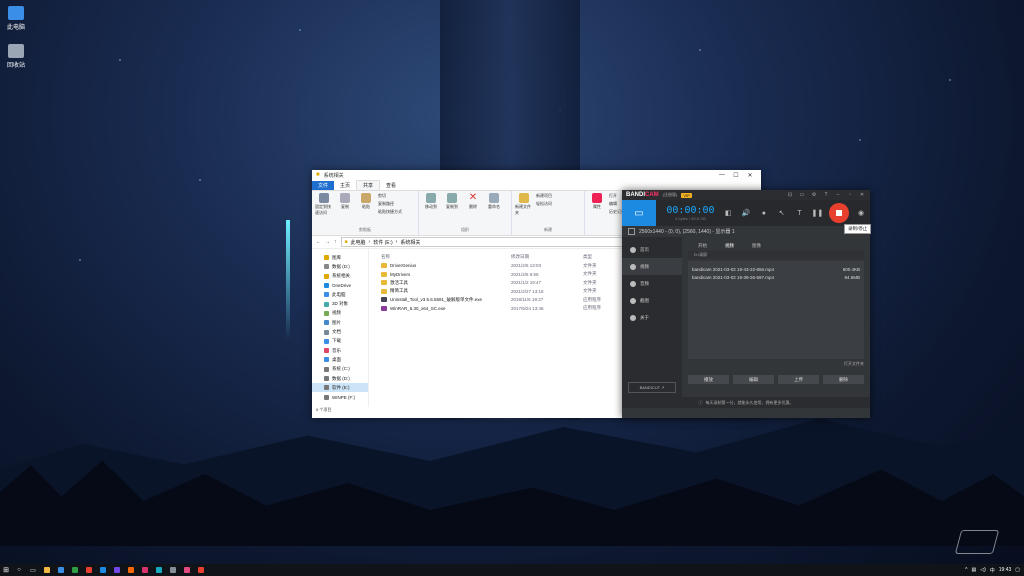  I want to click on notification-icon: ▢, so click(1017, 570).